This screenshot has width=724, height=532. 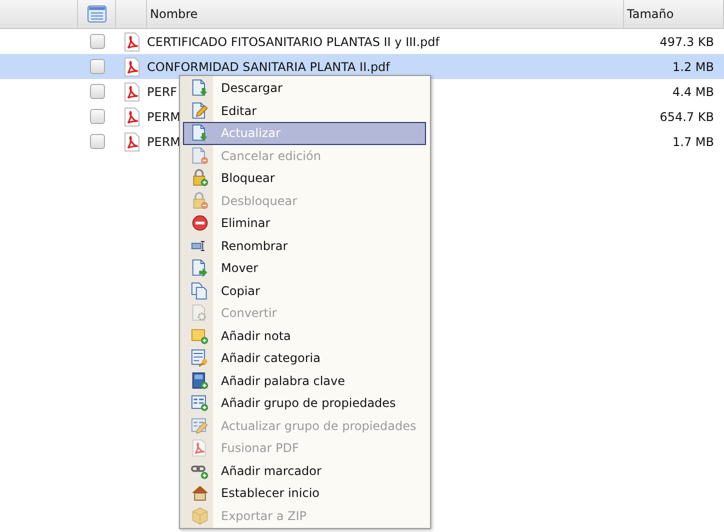 I want to click on file-size: 497.3 KB, so click(x=686, y=41).